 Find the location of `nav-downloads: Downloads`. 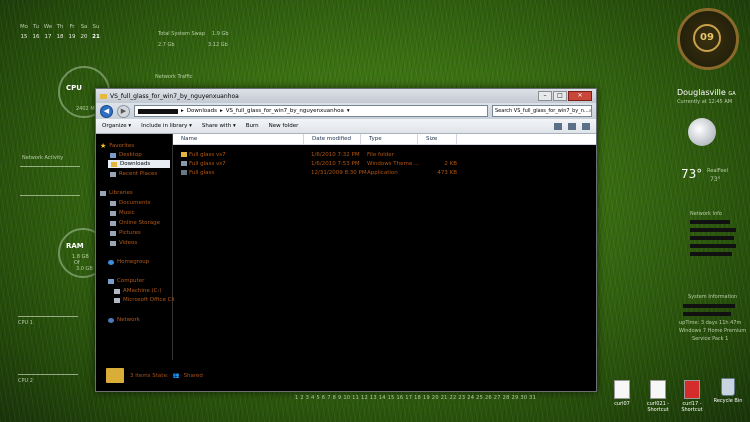

nav-downloads: Downloads is located at coordinates (139, 164).